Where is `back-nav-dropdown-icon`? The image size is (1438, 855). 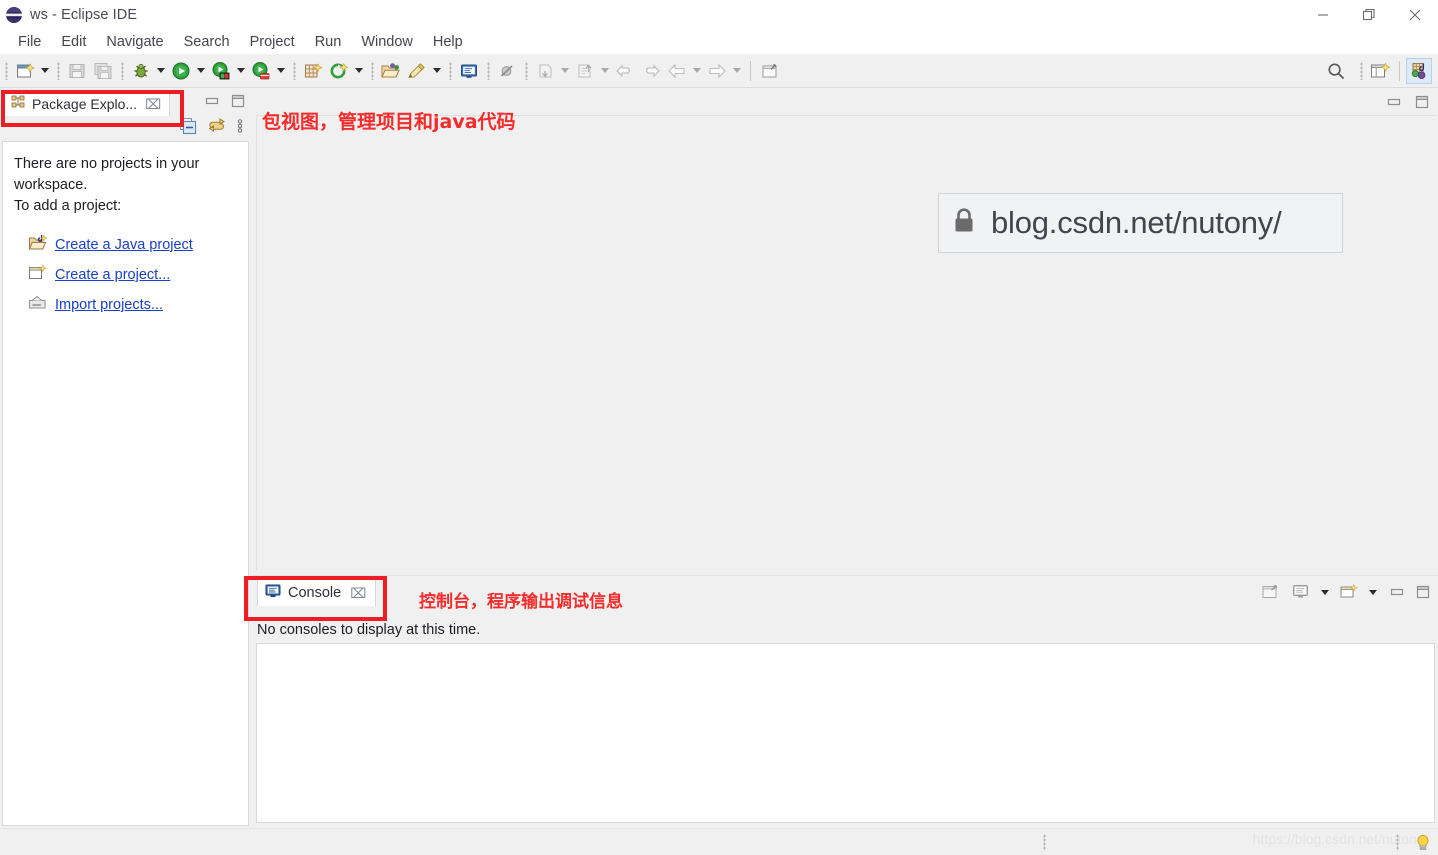
back-nav-dropdown-icon is located at coordinates (697, 71).